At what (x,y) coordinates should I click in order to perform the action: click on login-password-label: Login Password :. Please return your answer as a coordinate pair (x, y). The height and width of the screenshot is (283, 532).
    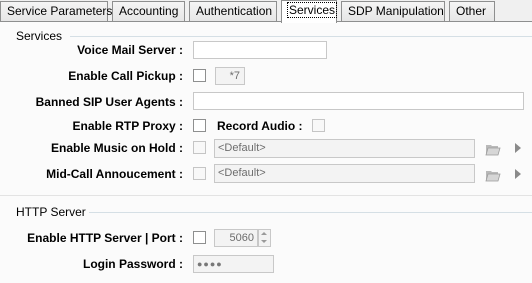
    Looking at the image, I should click on (132, 264).